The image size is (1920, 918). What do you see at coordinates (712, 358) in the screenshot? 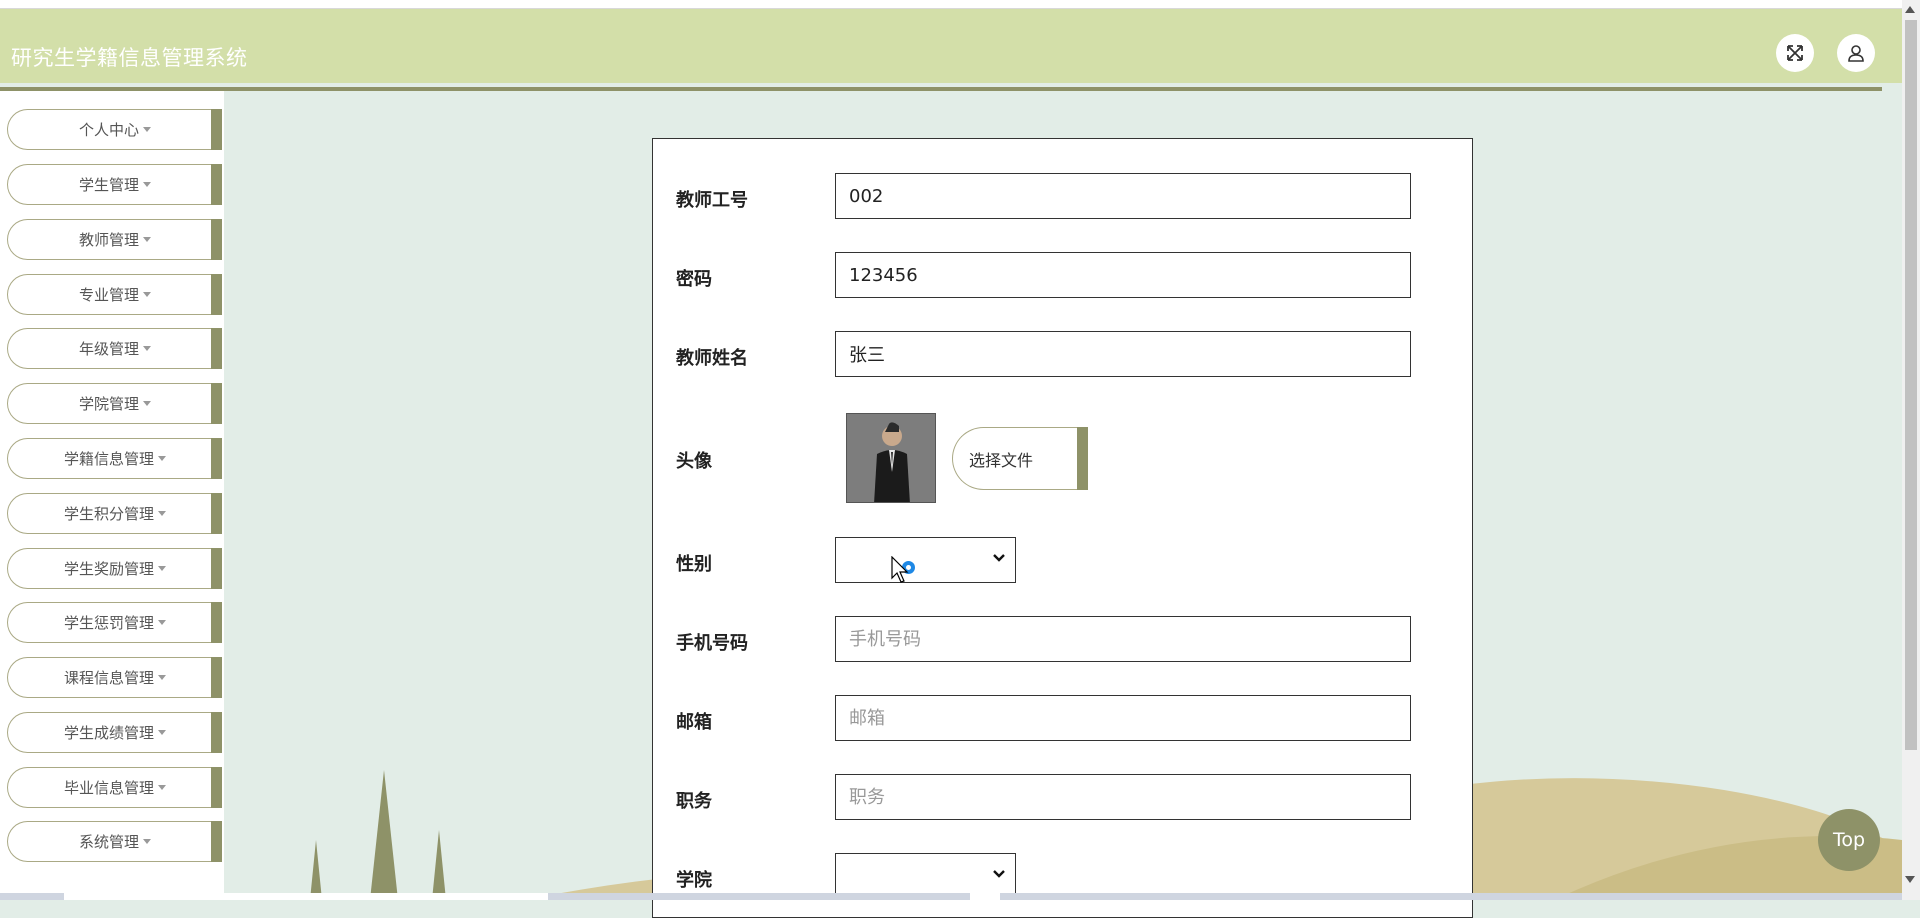
I see `teacher-name-label: 教师姓名` at bounding box center [712, 358].